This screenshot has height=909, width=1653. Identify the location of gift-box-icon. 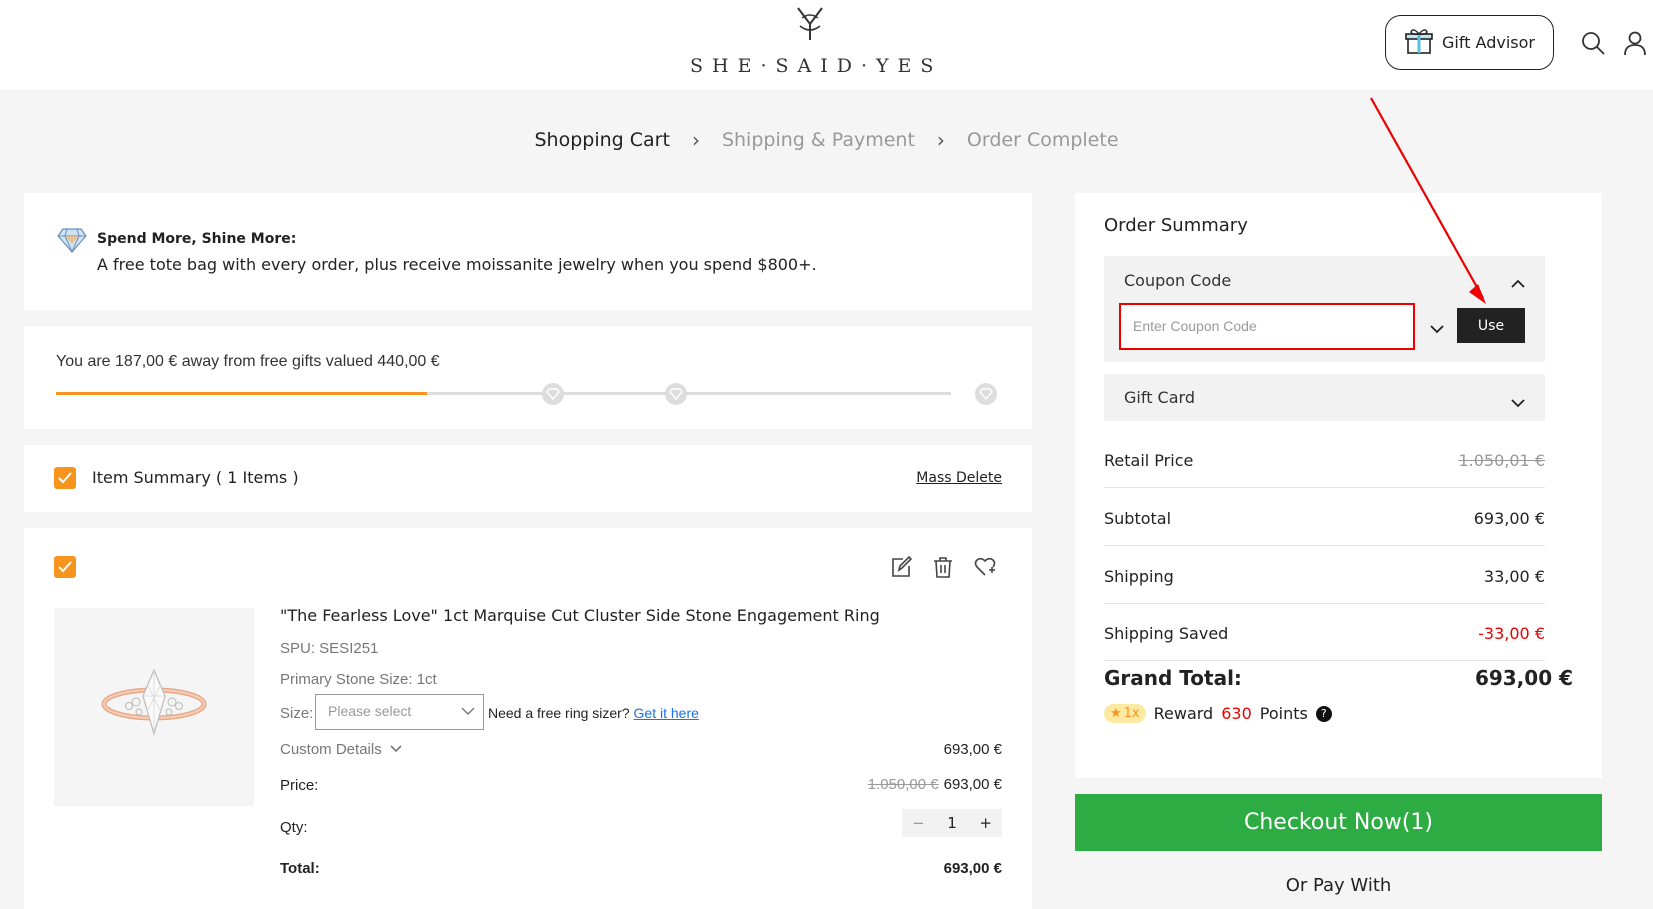
(1419, 43).